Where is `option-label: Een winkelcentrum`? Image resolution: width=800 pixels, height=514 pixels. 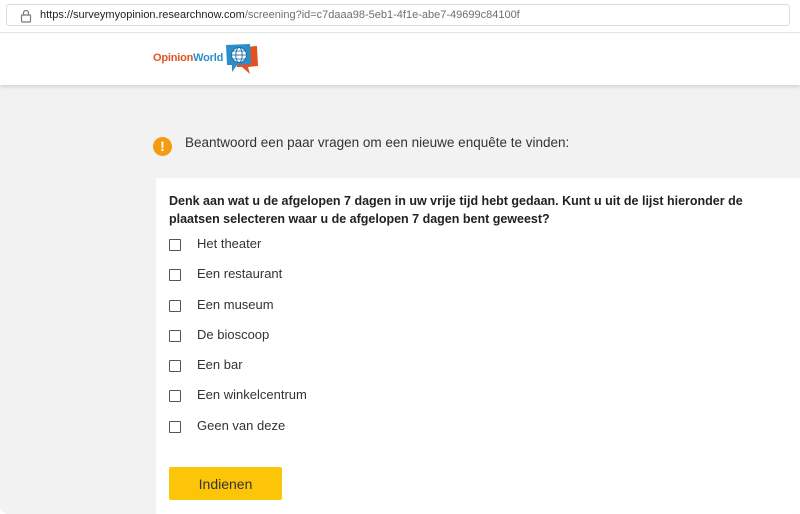 option-label: Een winkelcentrum is located at coordinates (252, 394).